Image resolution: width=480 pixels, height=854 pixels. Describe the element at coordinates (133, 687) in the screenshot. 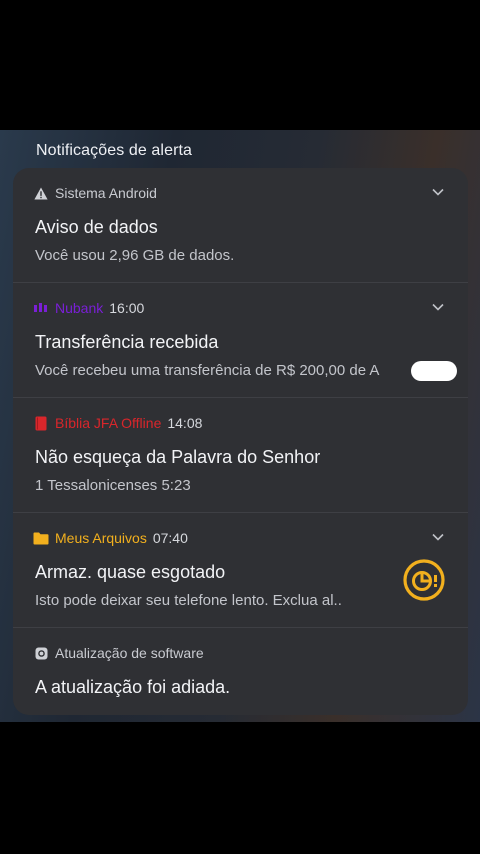

I see `notification-title: A atualização foi adiada.` at that location.